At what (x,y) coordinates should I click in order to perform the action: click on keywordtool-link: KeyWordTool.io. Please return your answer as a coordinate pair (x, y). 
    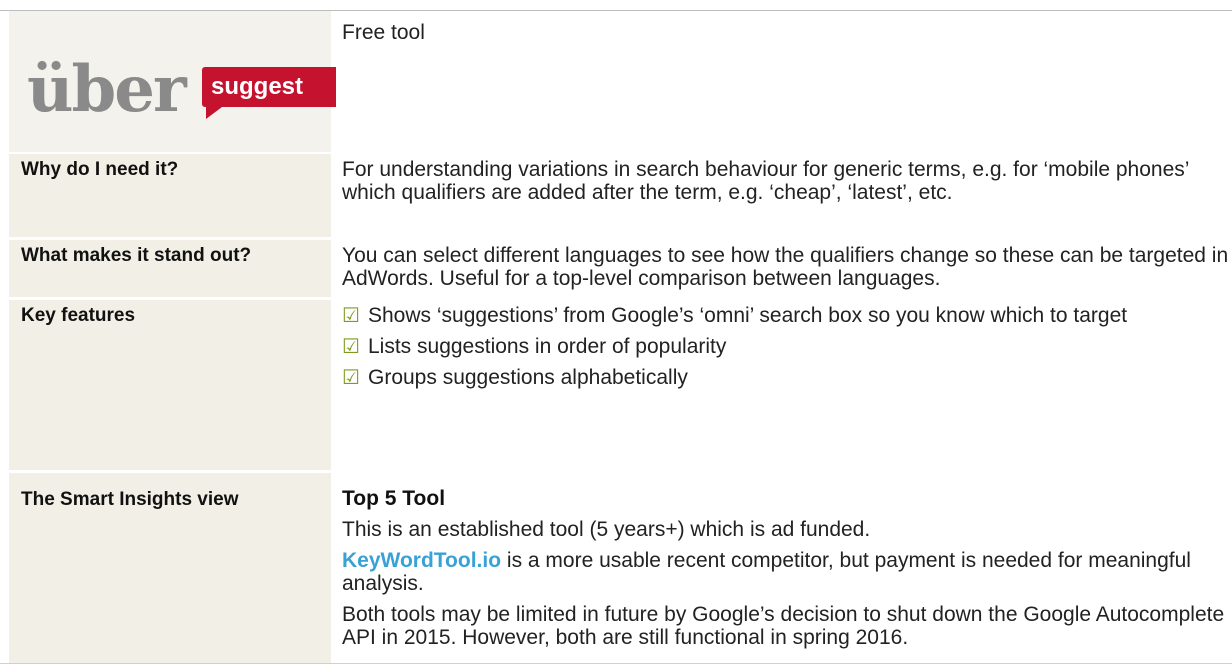
    Looking at the image, I should click on (421, 560).